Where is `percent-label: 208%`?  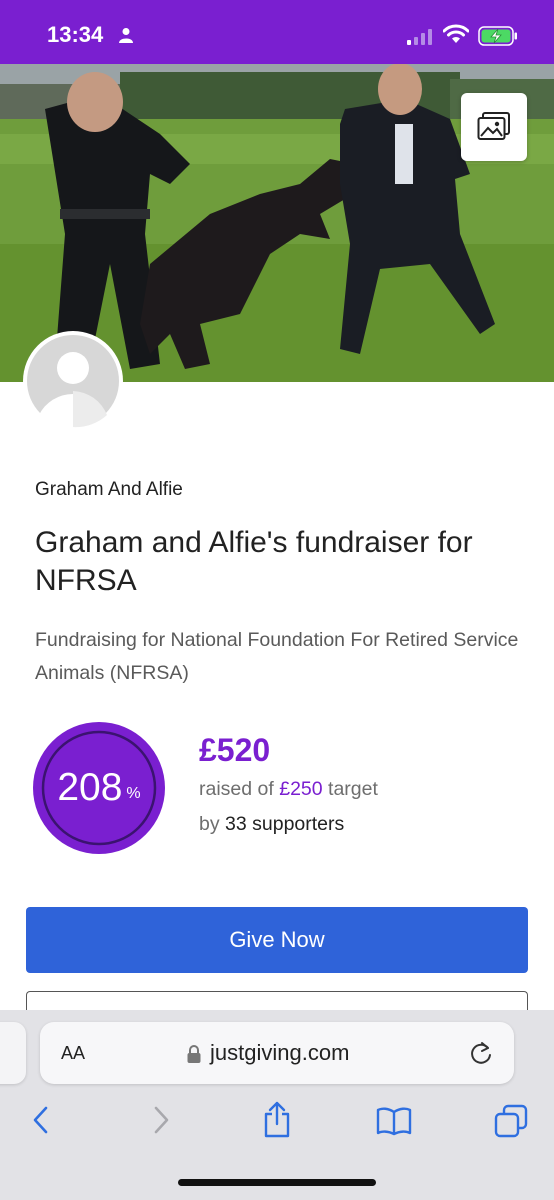 percent-label: 208% is located at coordinates (99, 788).